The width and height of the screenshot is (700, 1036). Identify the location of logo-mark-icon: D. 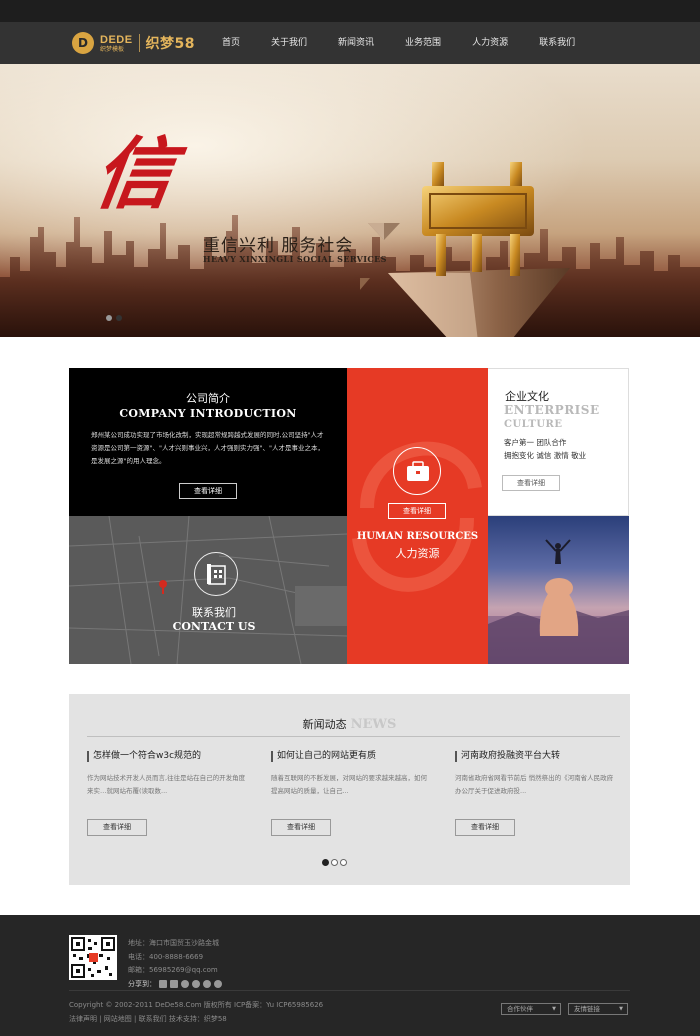
(83, 43).